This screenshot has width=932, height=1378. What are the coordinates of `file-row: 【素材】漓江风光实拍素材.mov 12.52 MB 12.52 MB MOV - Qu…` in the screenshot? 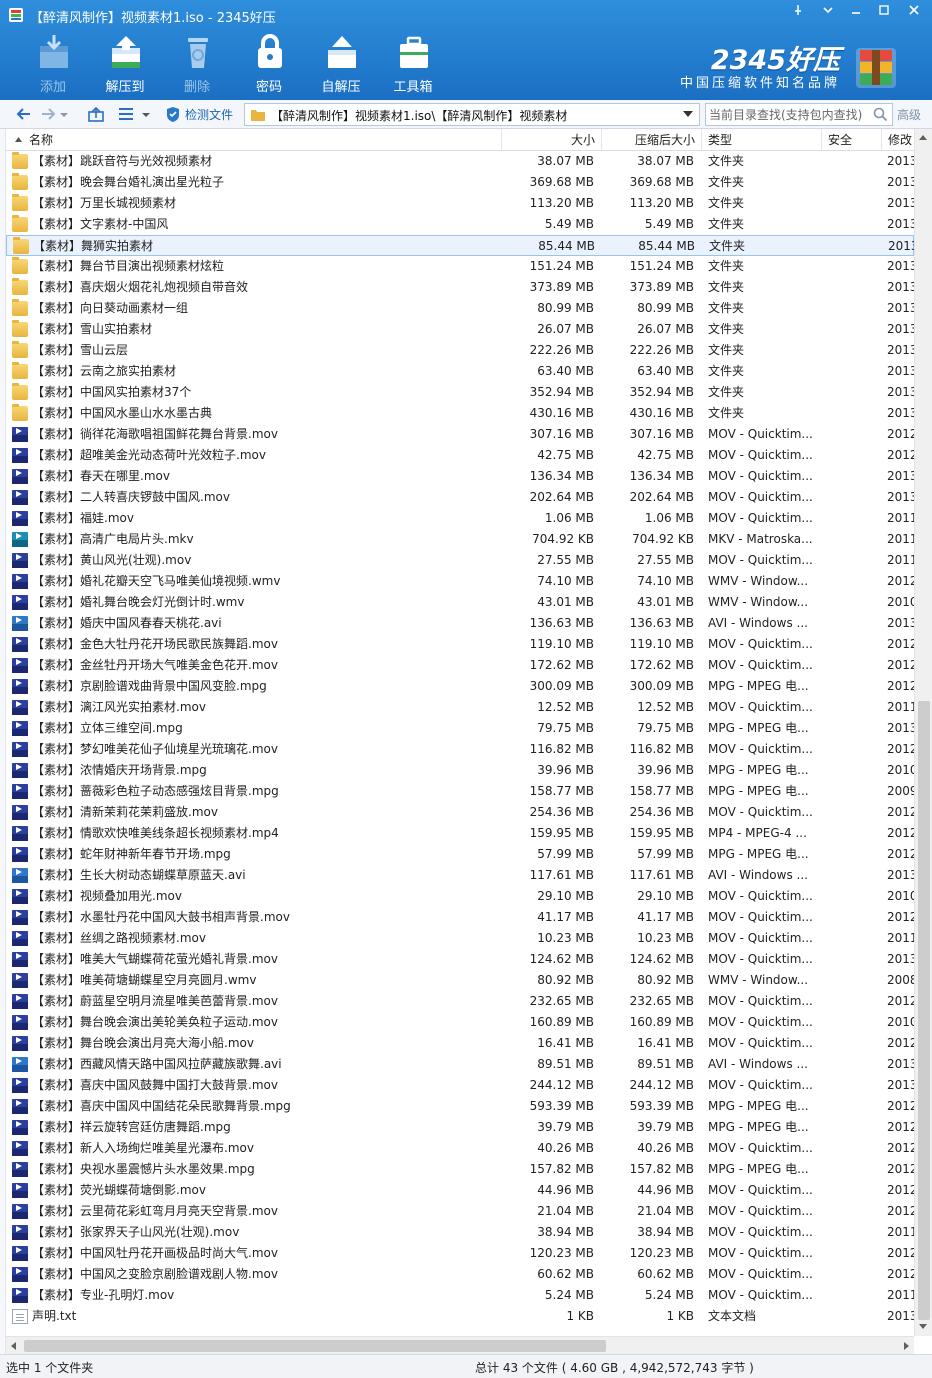 It's located at (460, 707).